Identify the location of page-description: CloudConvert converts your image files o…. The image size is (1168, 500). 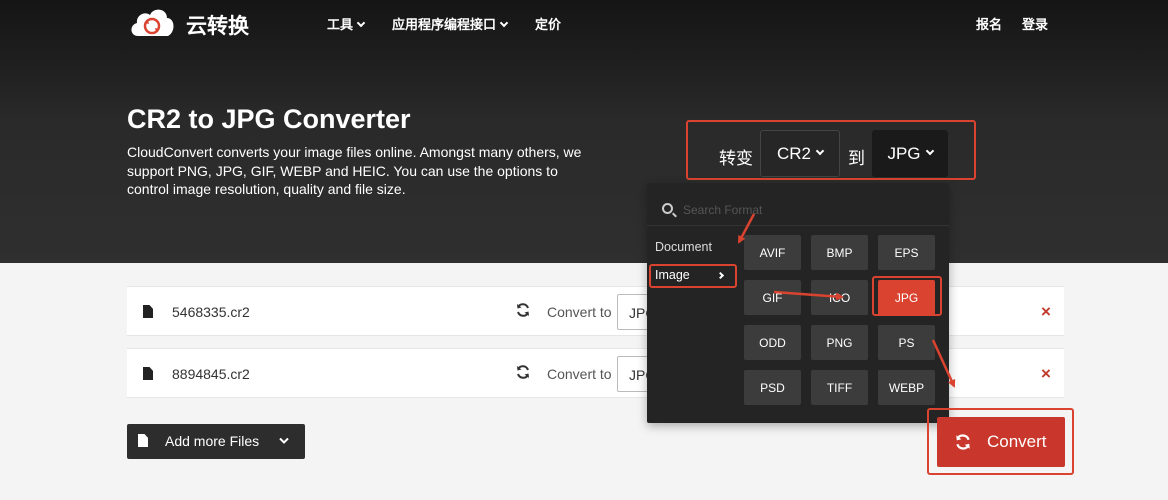
(354, 170).